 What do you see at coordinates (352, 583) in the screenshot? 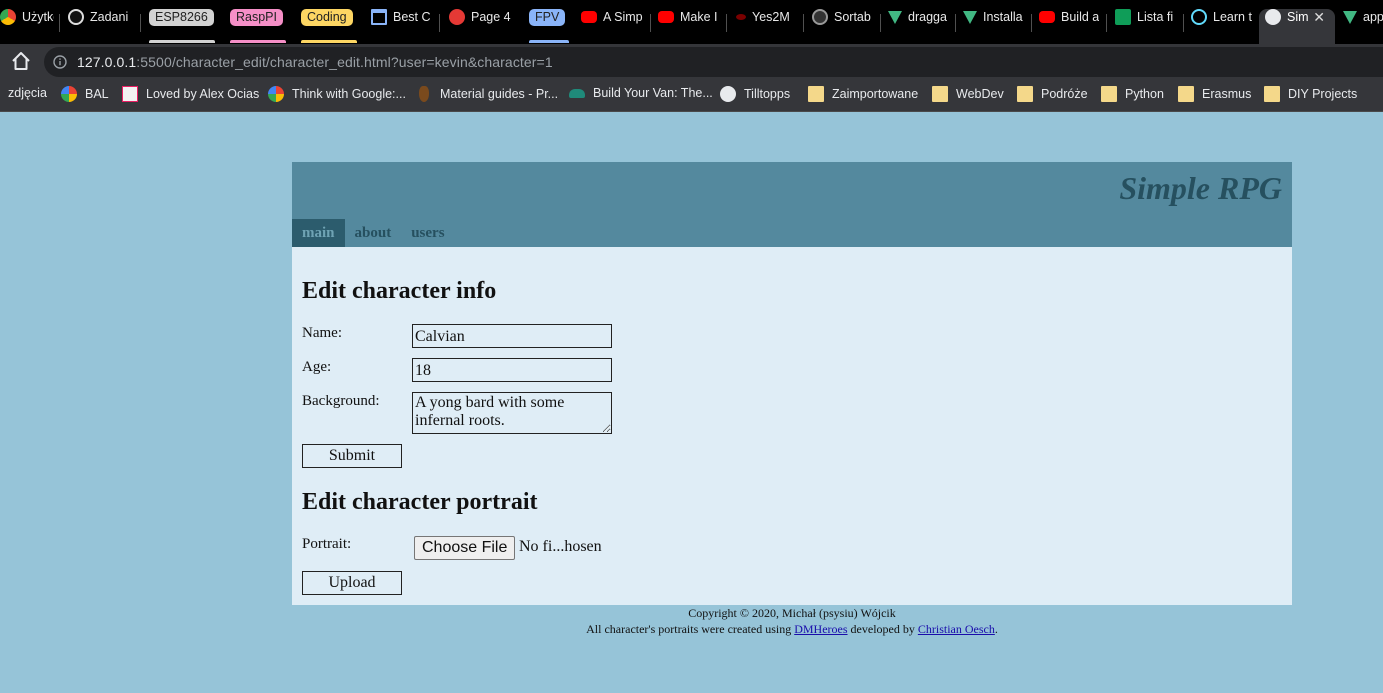
I see `upload-button: Upload` at bounding box center [352, 583].